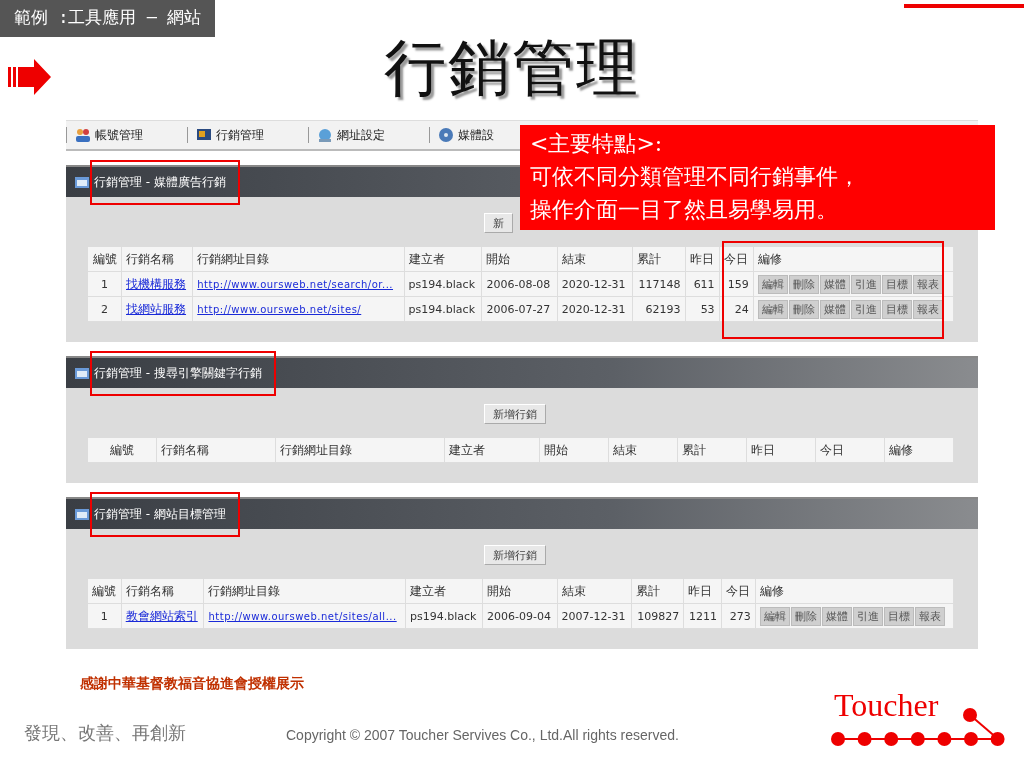  I want to click on table-cell: 2006-07-27, so click(519, 309).